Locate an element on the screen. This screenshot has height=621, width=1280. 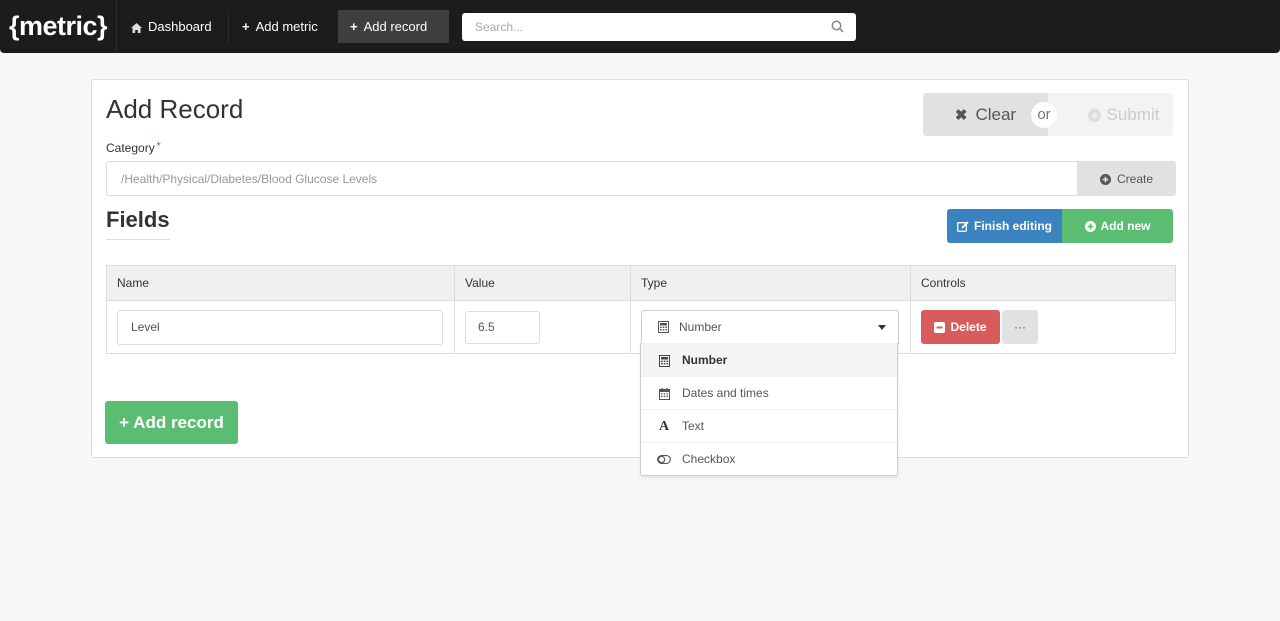
category-label-text: Category is located at coordinates (130, 148).